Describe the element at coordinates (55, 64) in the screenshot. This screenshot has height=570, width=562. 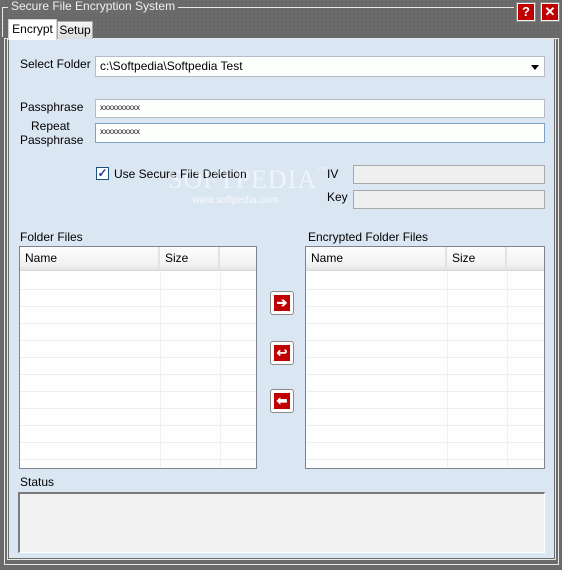
I see `select-folder-label: Select Folder` at that location.